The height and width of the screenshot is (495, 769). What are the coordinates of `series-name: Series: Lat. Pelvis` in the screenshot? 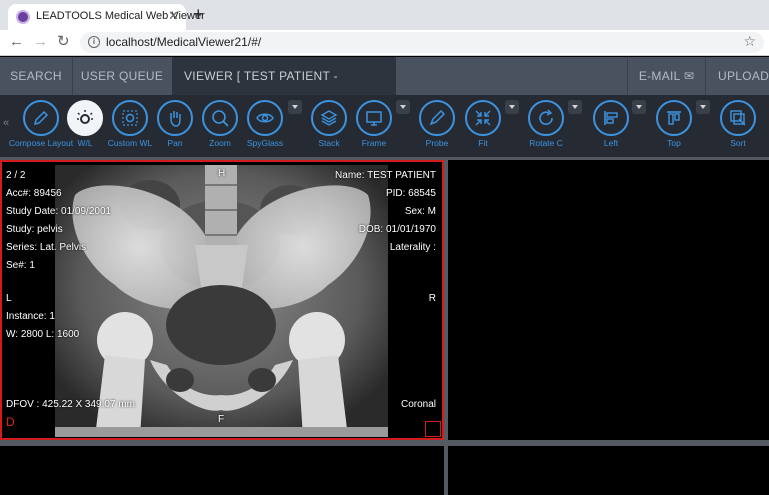 It's located at (46, 247).